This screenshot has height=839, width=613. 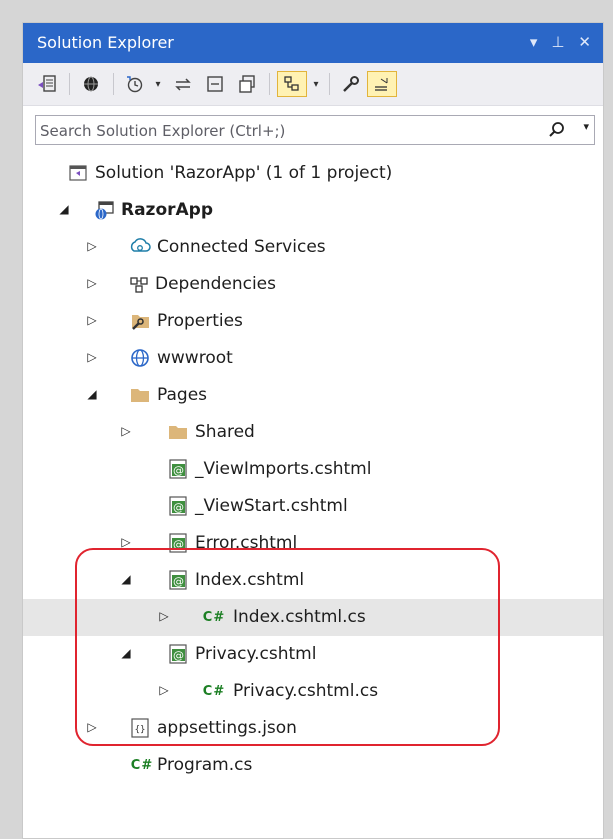 I want to click on preview-selected-items-button, so click(x=382, y=84).